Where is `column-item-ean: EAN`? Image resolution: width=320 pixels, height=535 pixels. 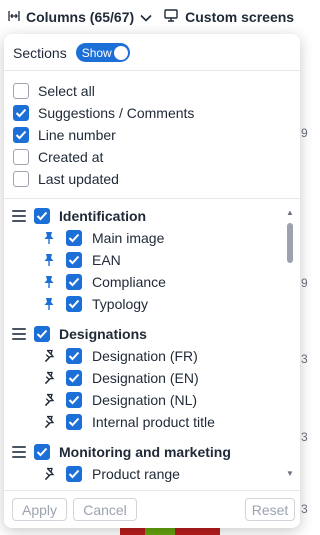
column-item-ean: EAN is located at coordinates (81, 260).